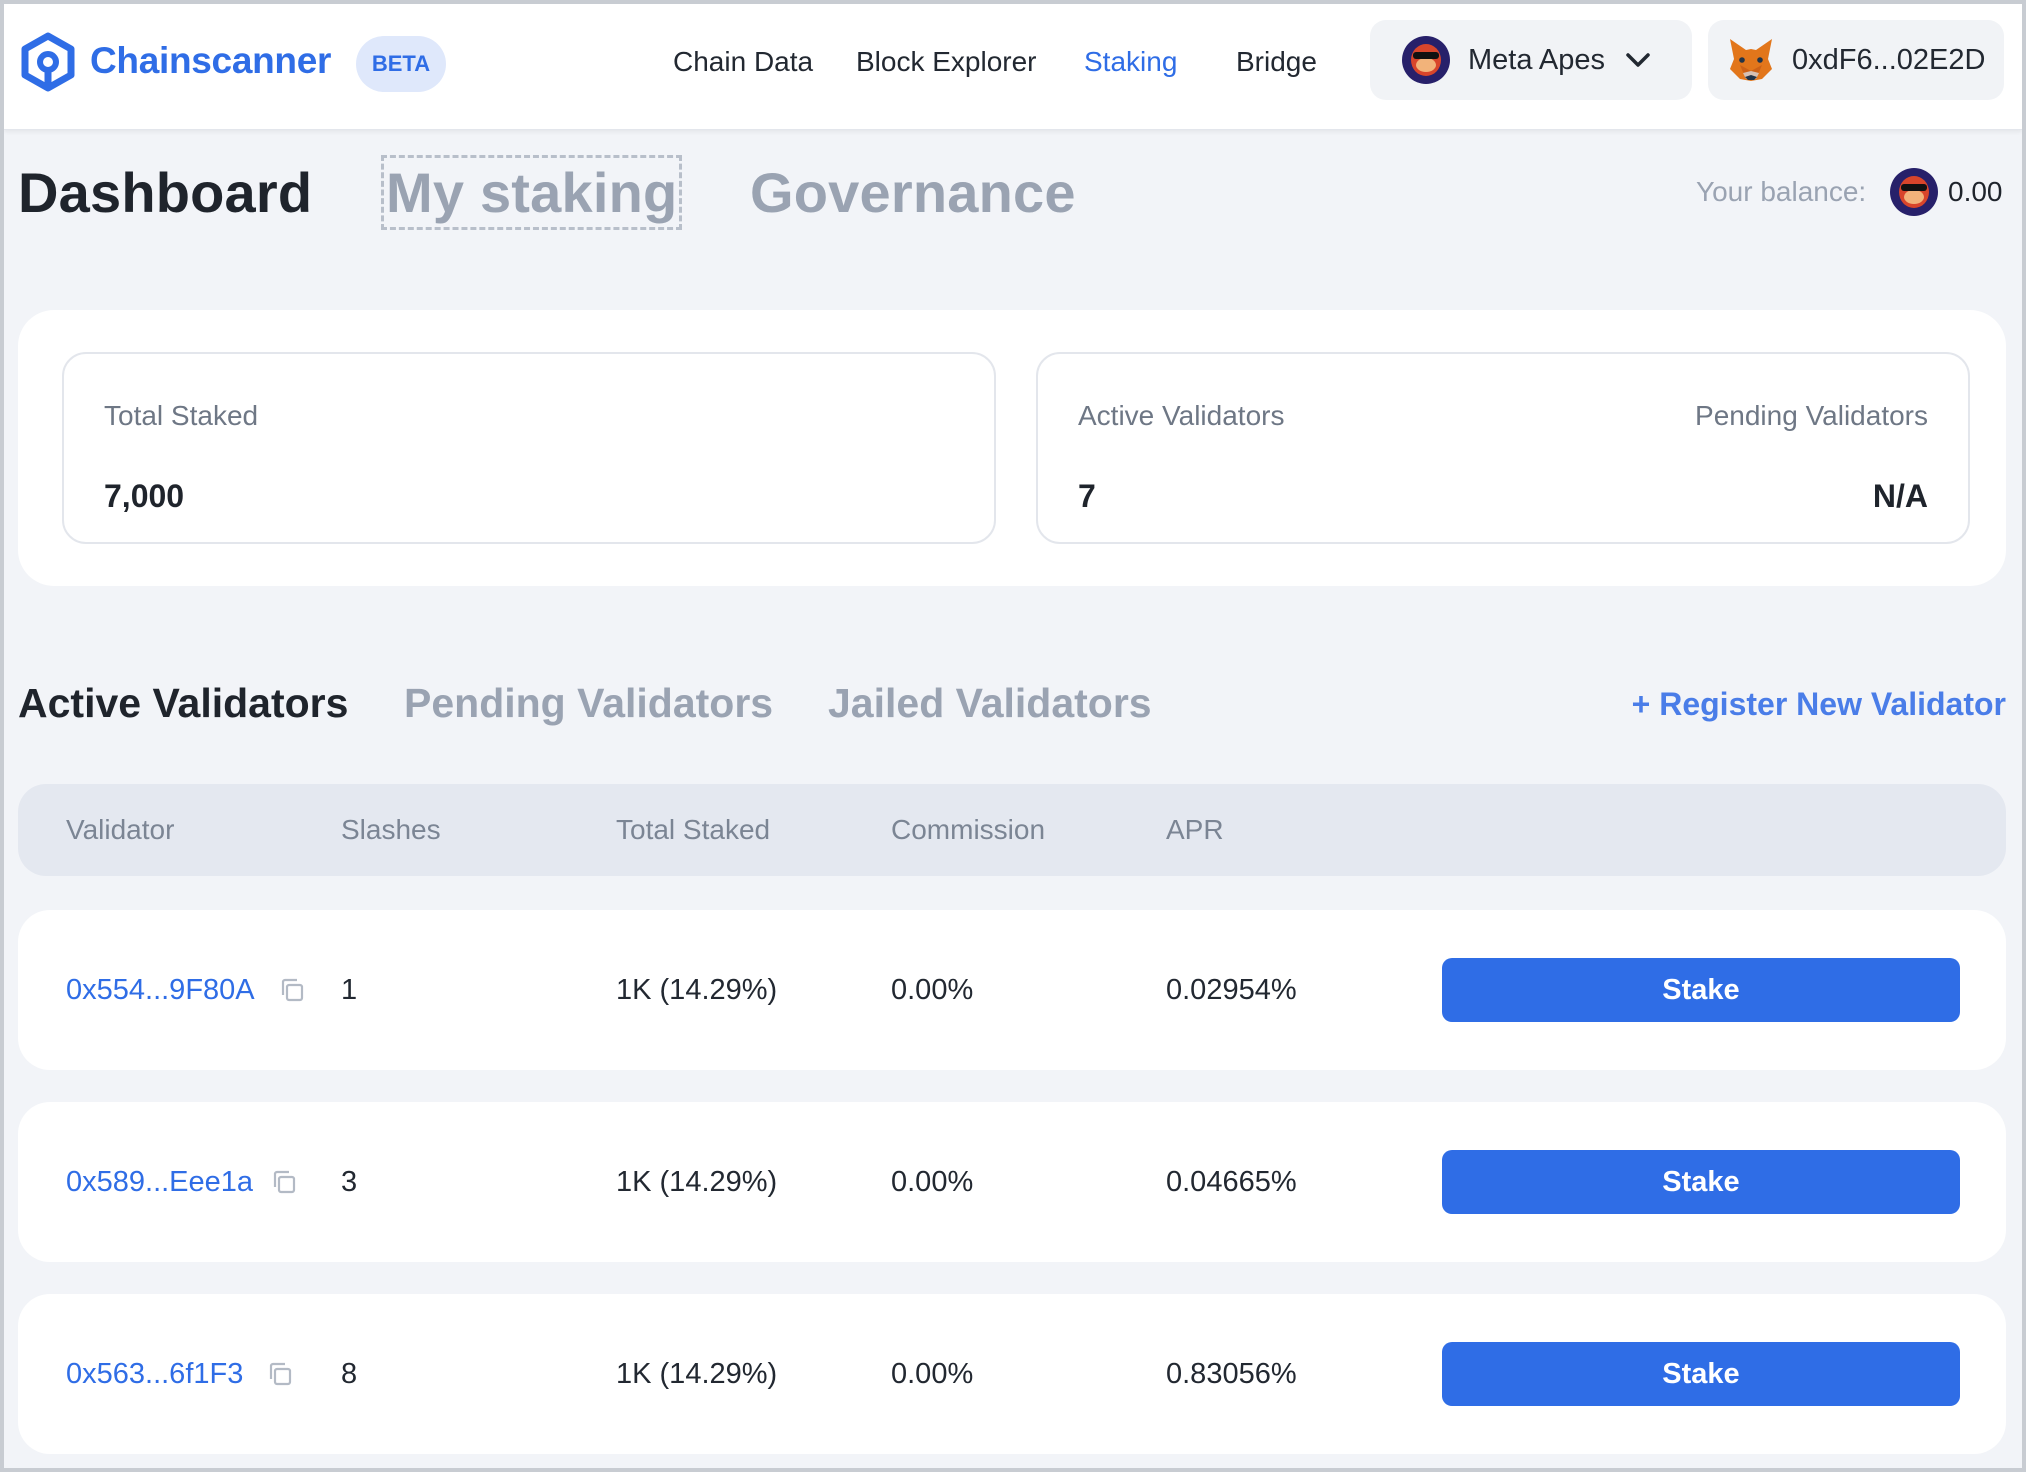  Describe the element at coordinates (1914, 192) in the screenshot. I see `meta-apes-token-icon` at that location.